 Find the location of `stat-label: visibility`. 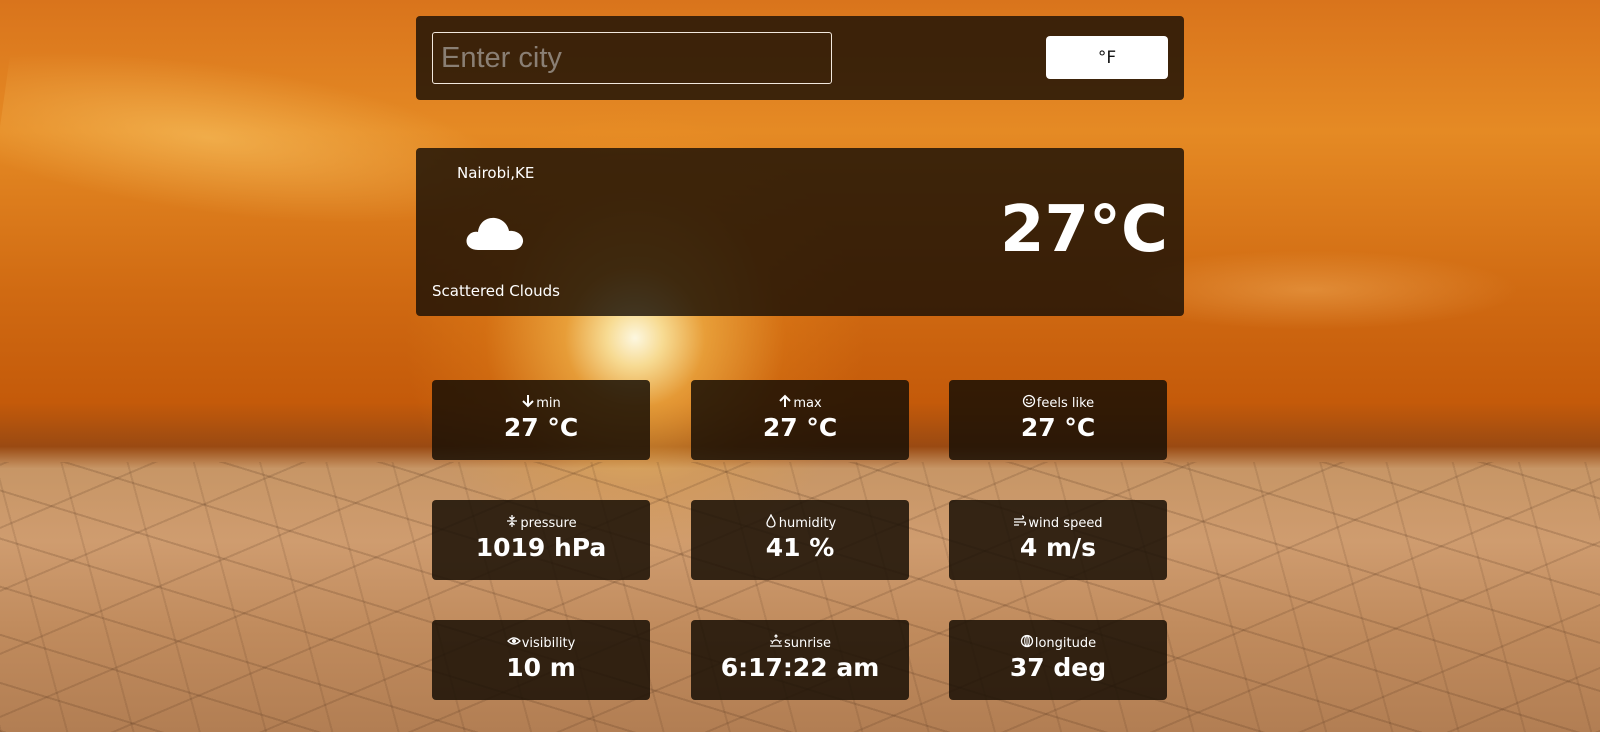

stat-label: visibility is located at coordinates (548, 643).